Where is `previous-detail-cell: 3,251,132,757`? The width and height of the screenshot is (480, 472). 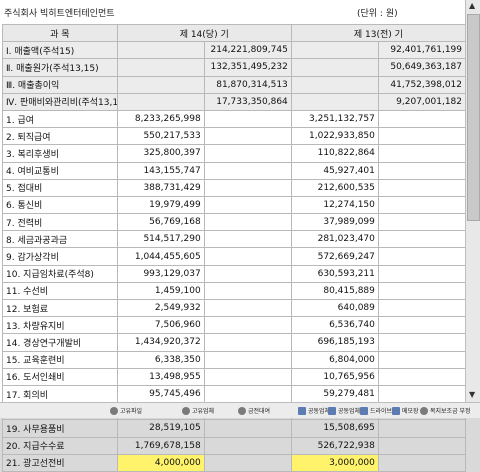 previous-detail-cell: 3,251,132,757 is located at coordinates (334, 119).